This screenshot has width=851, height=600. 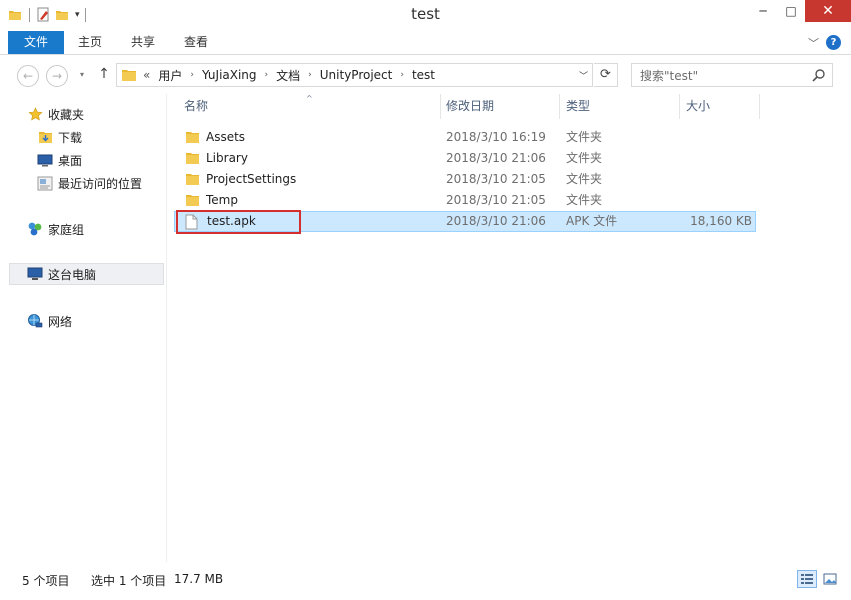 What do you see at coordinates (35, 321) in the screenshot?
I see `network-icon` at bounding box center [35, 321].